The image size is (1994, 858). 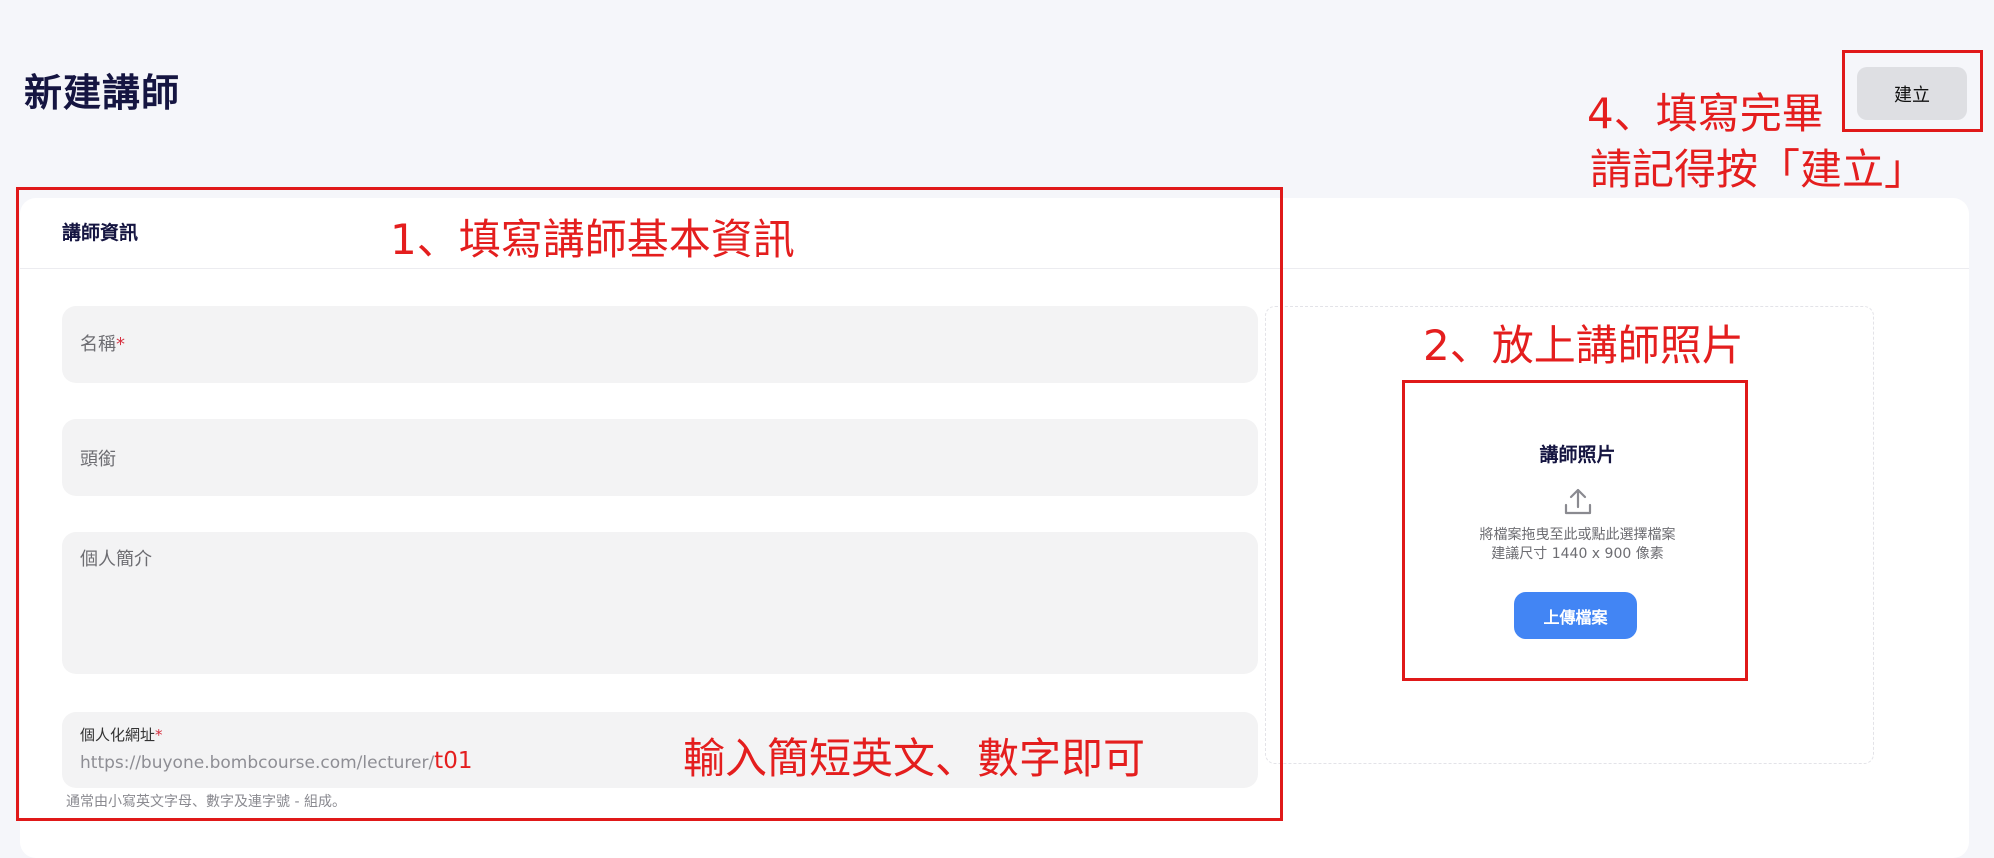 I want to click on annotation-box-photo, so click(x=1575, y=530).